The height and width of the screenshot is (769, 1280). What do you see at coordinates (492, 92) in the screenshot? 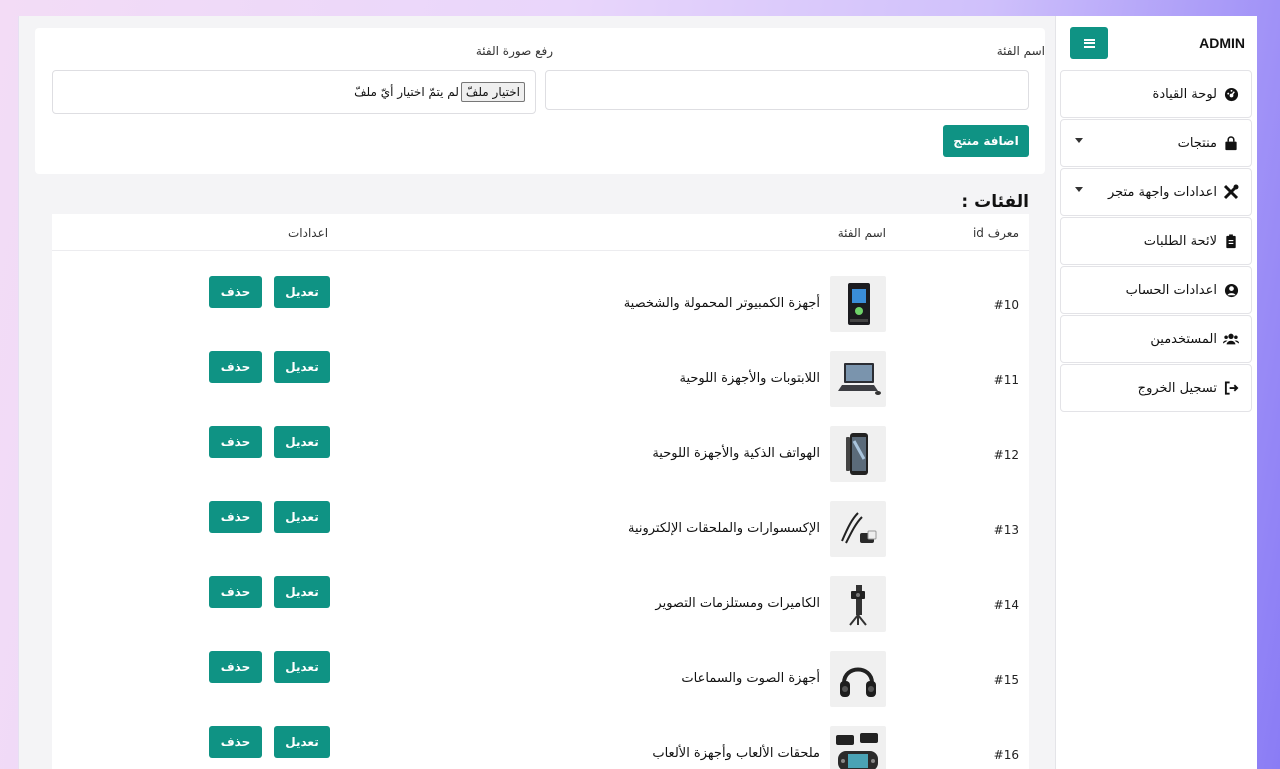
I see `choose-file-button: اختيار ملفّ` at bounding box center [492, 92].